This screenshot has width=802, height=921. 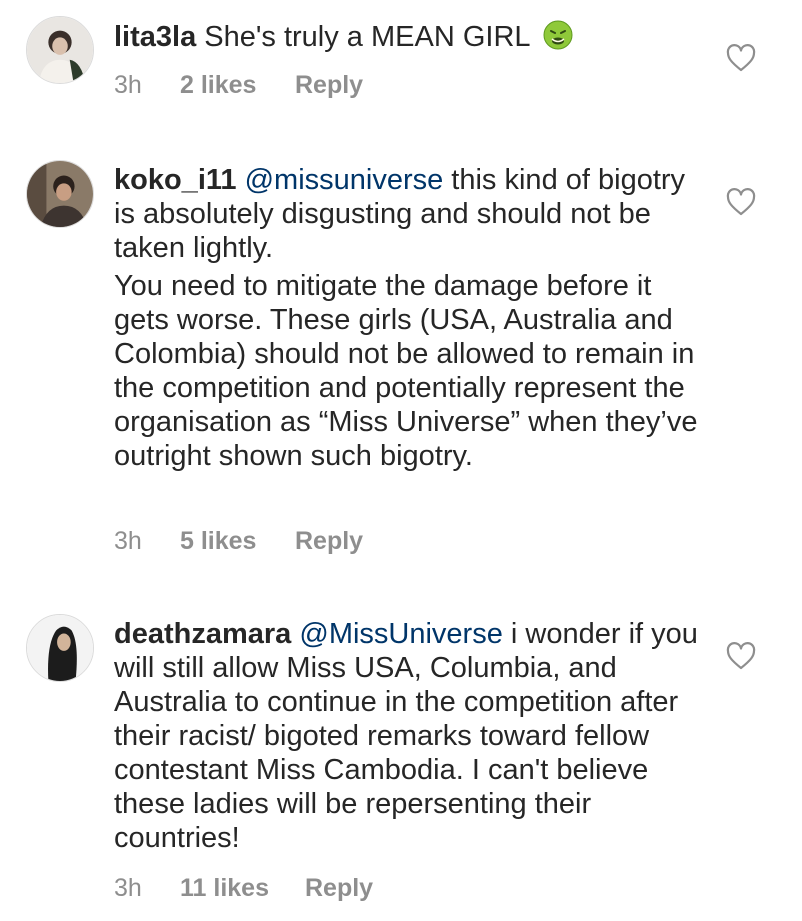 What do you see at coordinates (400, 634) in the screenshot?
I see `comment-mention: @MissUniverse` at bounding box center [400, 634].